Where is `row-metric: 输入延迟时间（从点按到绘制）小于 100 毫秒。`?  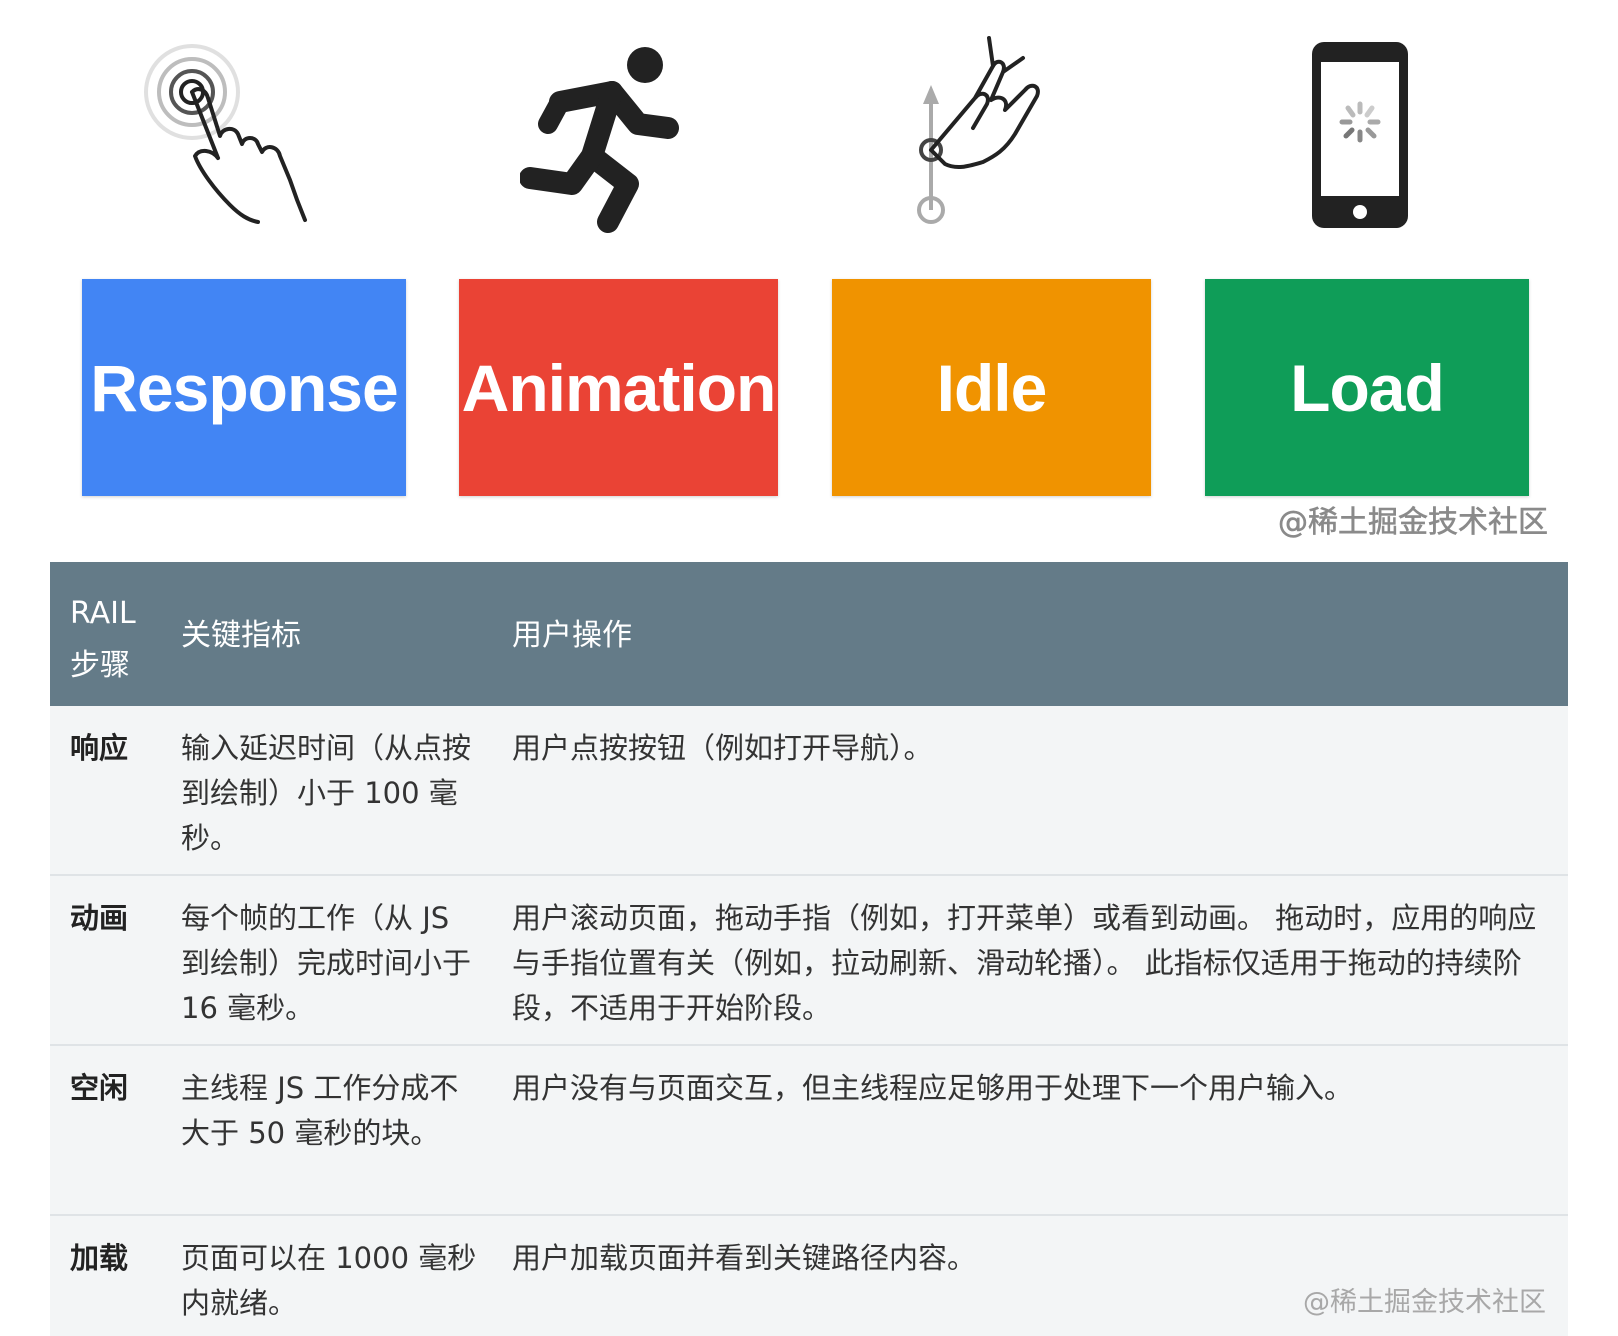 row-metric: 输入延迟时间（从点按到绘制）小于 100 毫秒。 is located at coordinates (326, 793).